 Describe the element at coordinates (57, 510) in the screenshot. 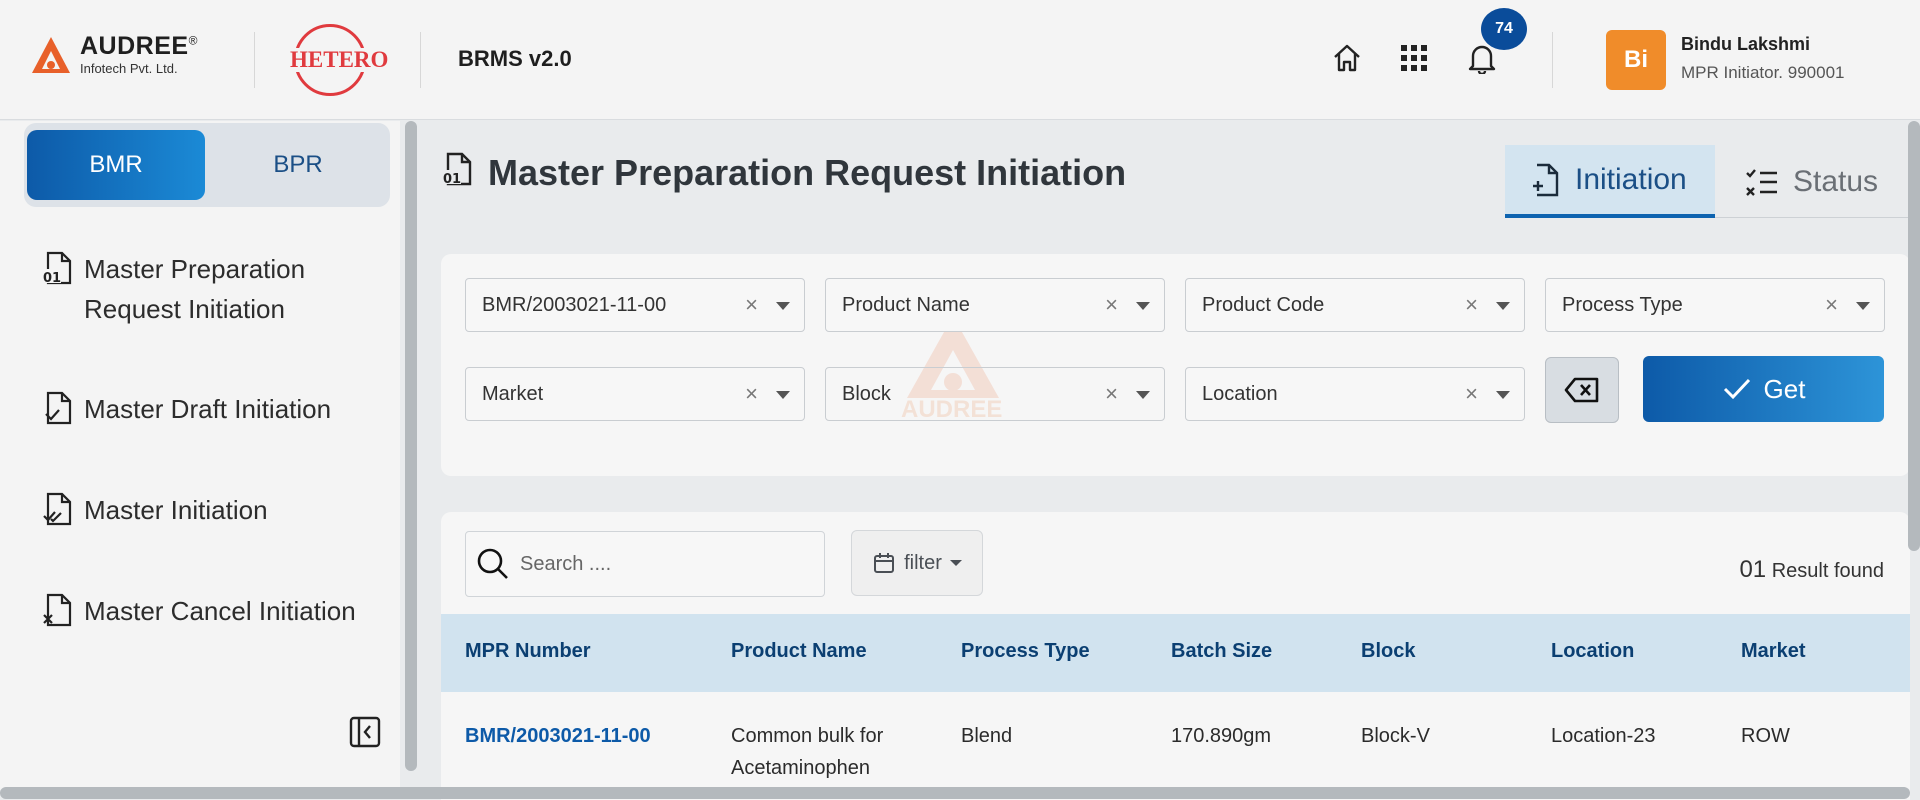

I see `doc-double-check-icon` at that location.